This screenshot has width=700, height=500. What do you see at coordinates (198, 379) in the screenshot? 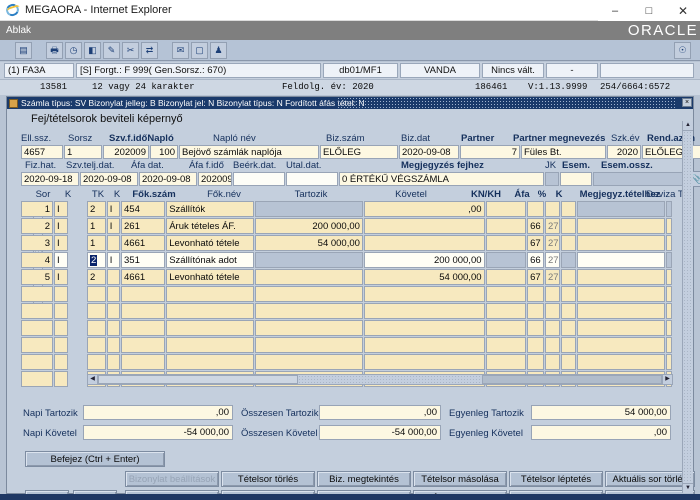
I see `scroll-thumb-left` at bounding box center [198, 379].